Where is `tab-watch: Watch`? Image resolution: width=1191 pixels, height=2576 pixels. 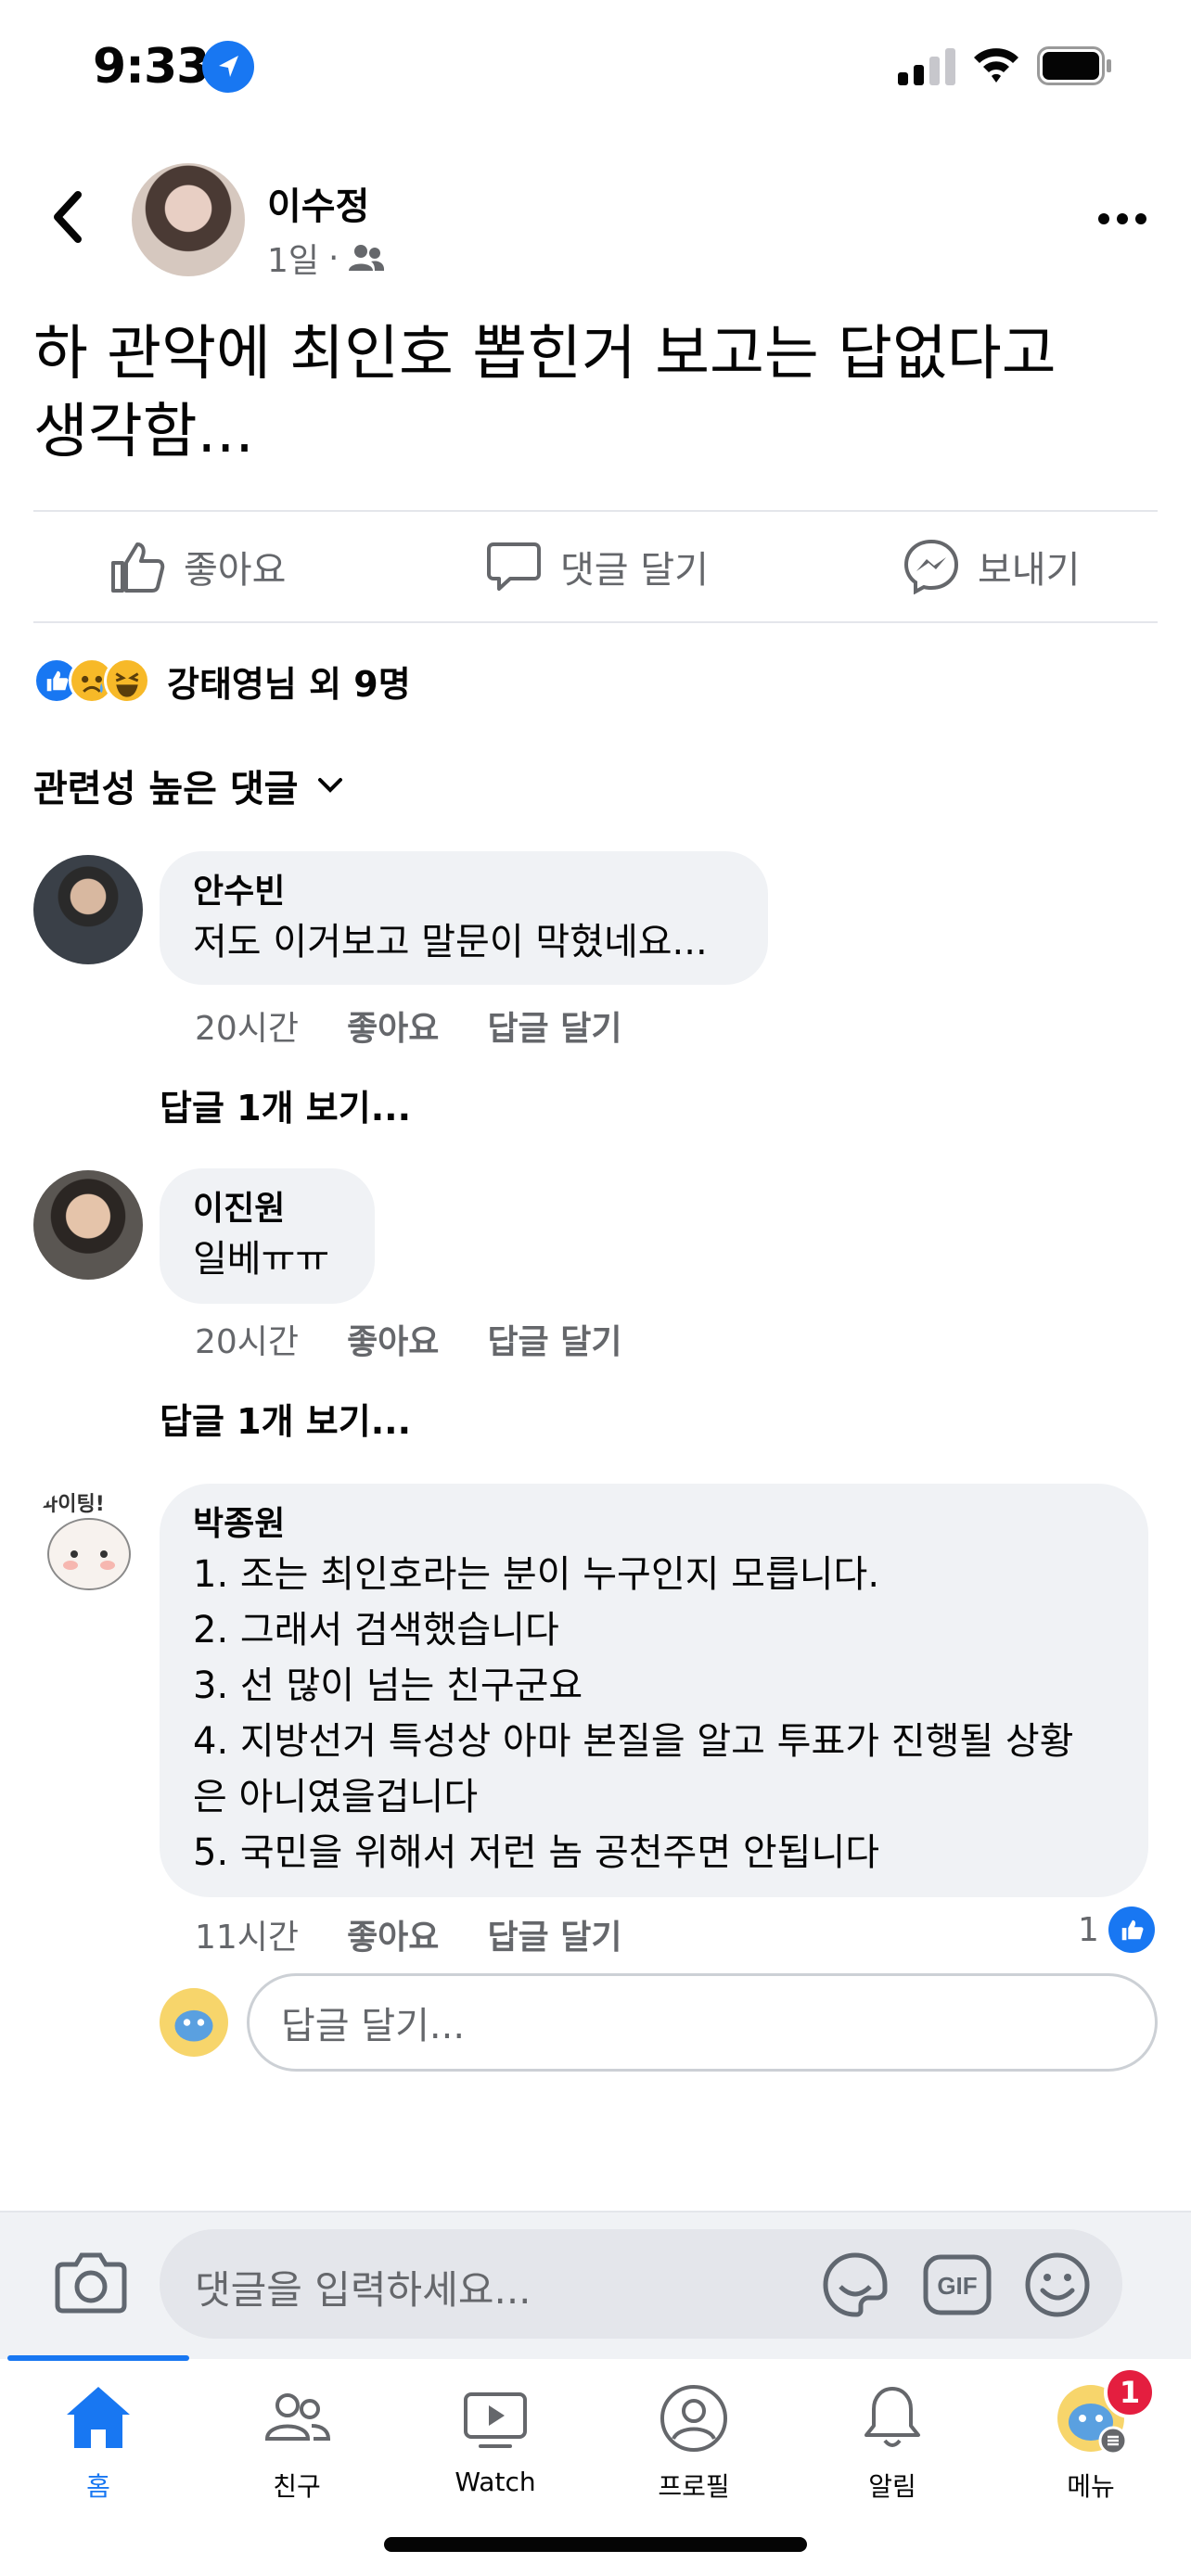
tab-watch: Watch is located at coordinates (495, 2439).